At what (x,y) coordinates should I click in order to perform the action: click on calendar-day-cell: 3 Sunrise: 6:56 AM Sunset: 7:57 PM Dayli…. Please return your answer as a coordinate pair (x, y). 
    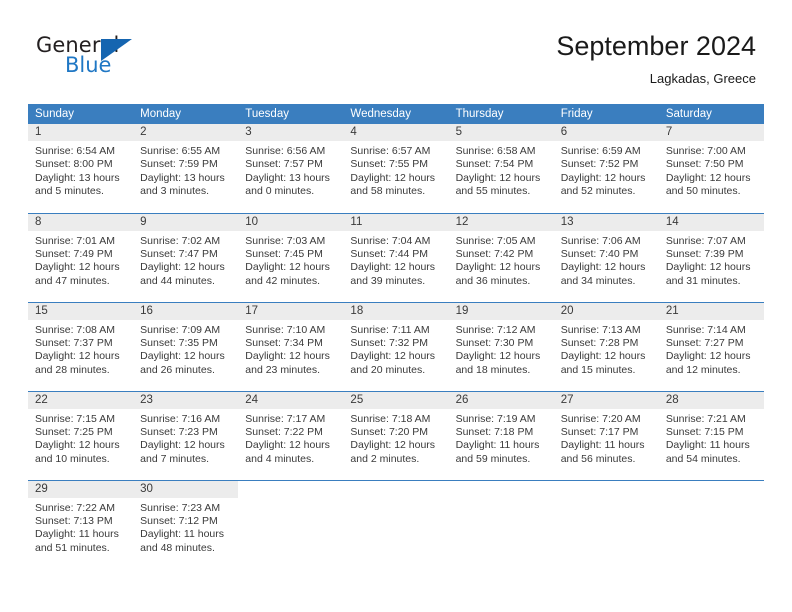
    Looking at the image, I should click on (291, 168).